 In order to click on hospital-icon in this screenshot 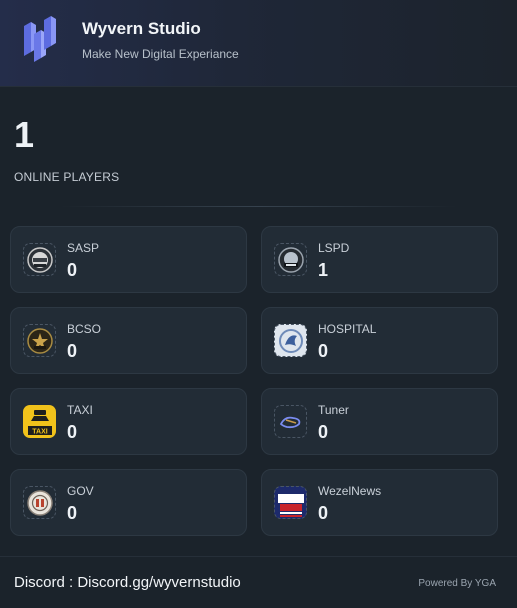, I will do `click(290, 340)`.